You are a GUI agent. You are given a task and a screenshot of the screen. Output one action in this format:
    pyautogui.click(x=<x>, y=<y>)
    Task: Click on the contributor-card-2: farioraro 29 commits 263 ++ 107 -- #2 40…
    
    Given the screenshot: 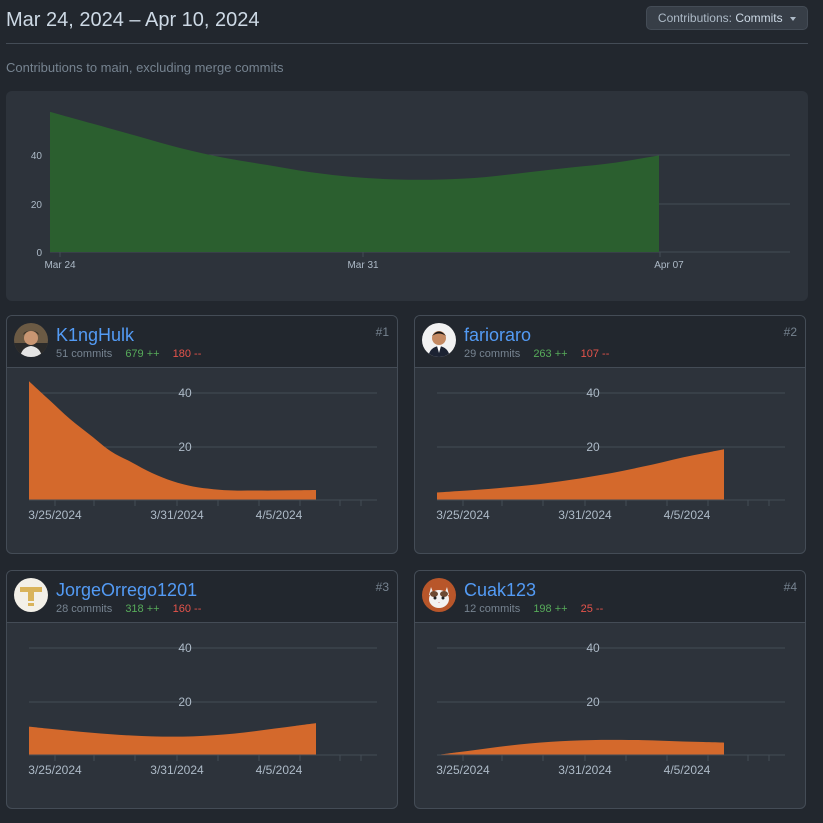 What is the action you would take?
    pyautogui.click(x=610, y=434)
    